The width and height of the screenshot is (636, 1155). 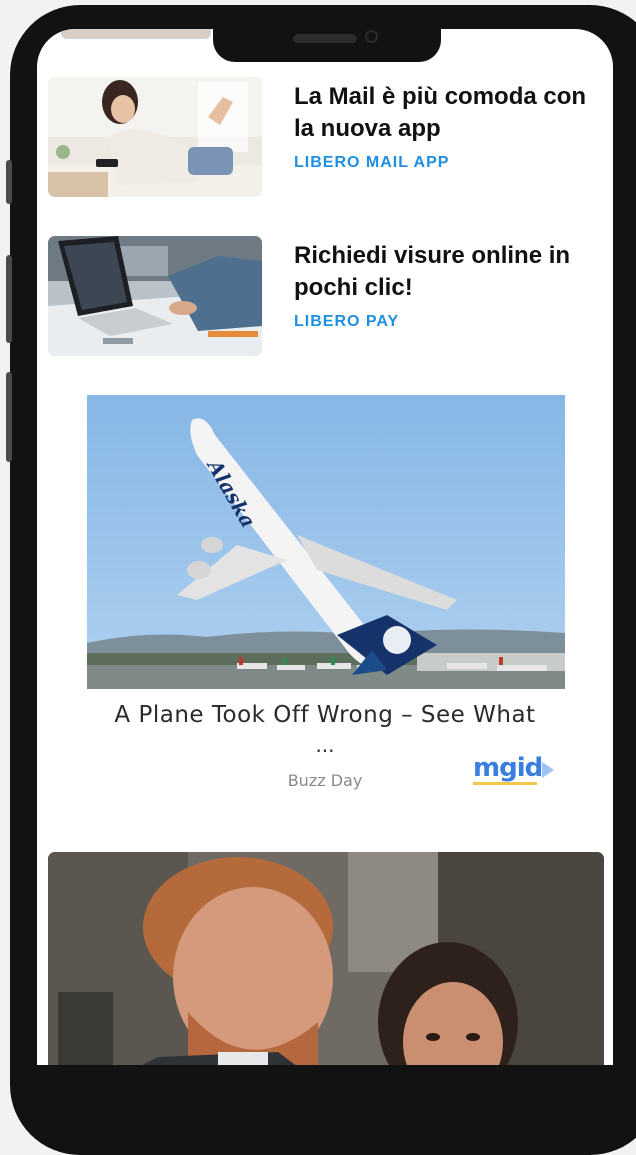 What do you see at coordinates (346, 322) in the screenshot?
I see `article-source: LIBERO PAY` at bounding box center [346, 322].